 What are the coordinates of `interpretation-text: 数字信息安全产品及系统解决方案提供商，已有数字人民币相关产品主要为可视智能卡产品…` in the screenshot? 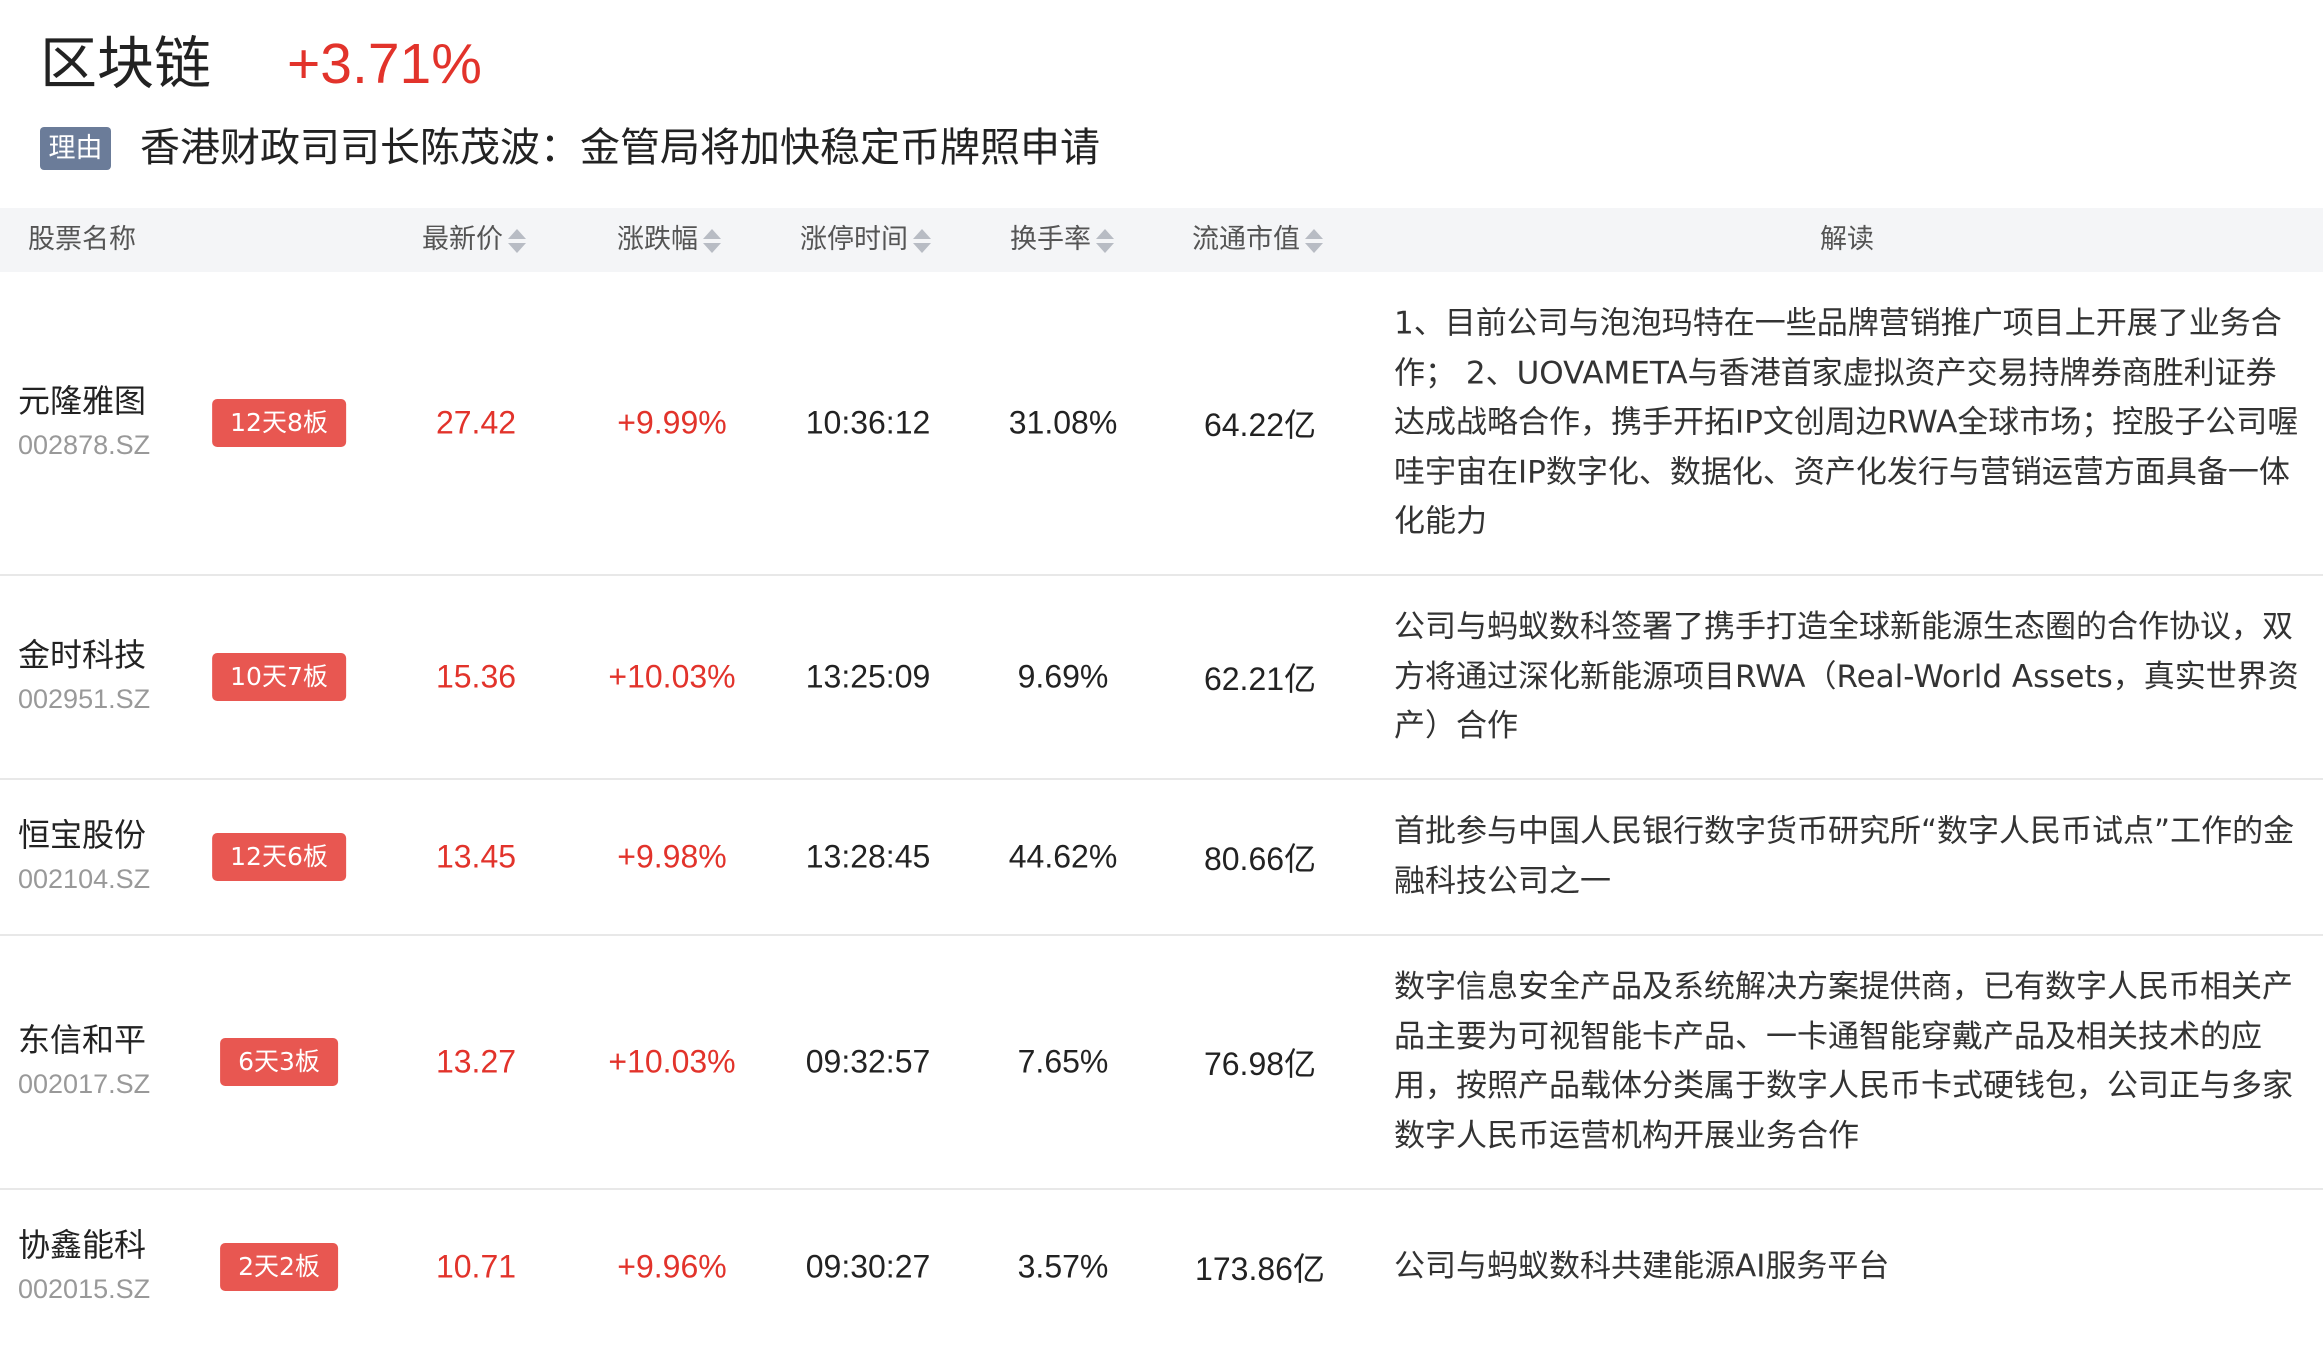 It's located at (1843, 1061).